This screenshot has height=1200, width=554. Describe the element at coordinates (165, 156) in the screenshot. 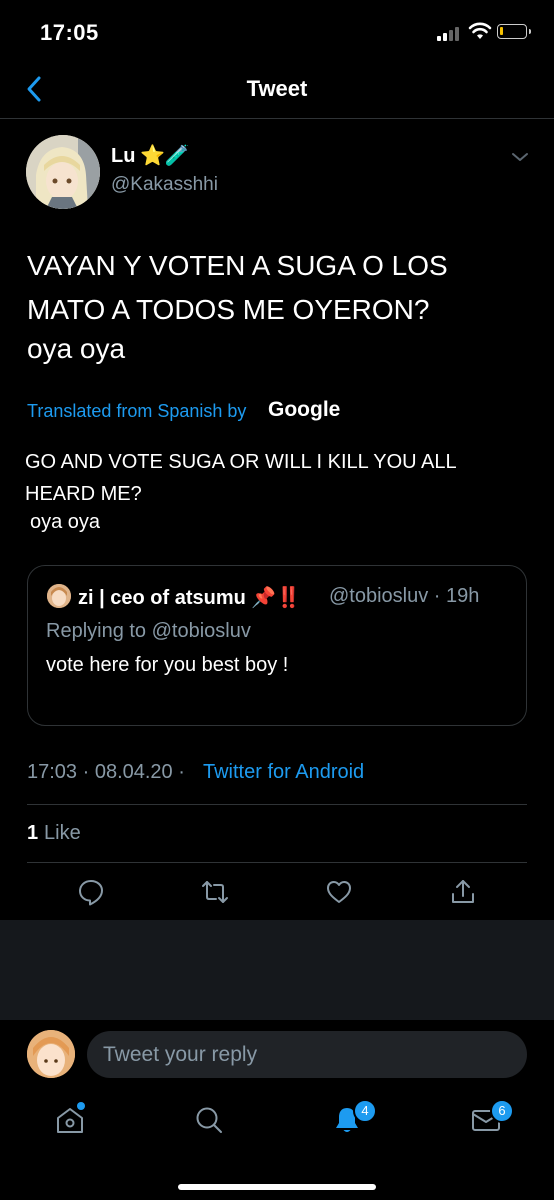

I see `author-name-emoji: ⭐🧪` at that location.